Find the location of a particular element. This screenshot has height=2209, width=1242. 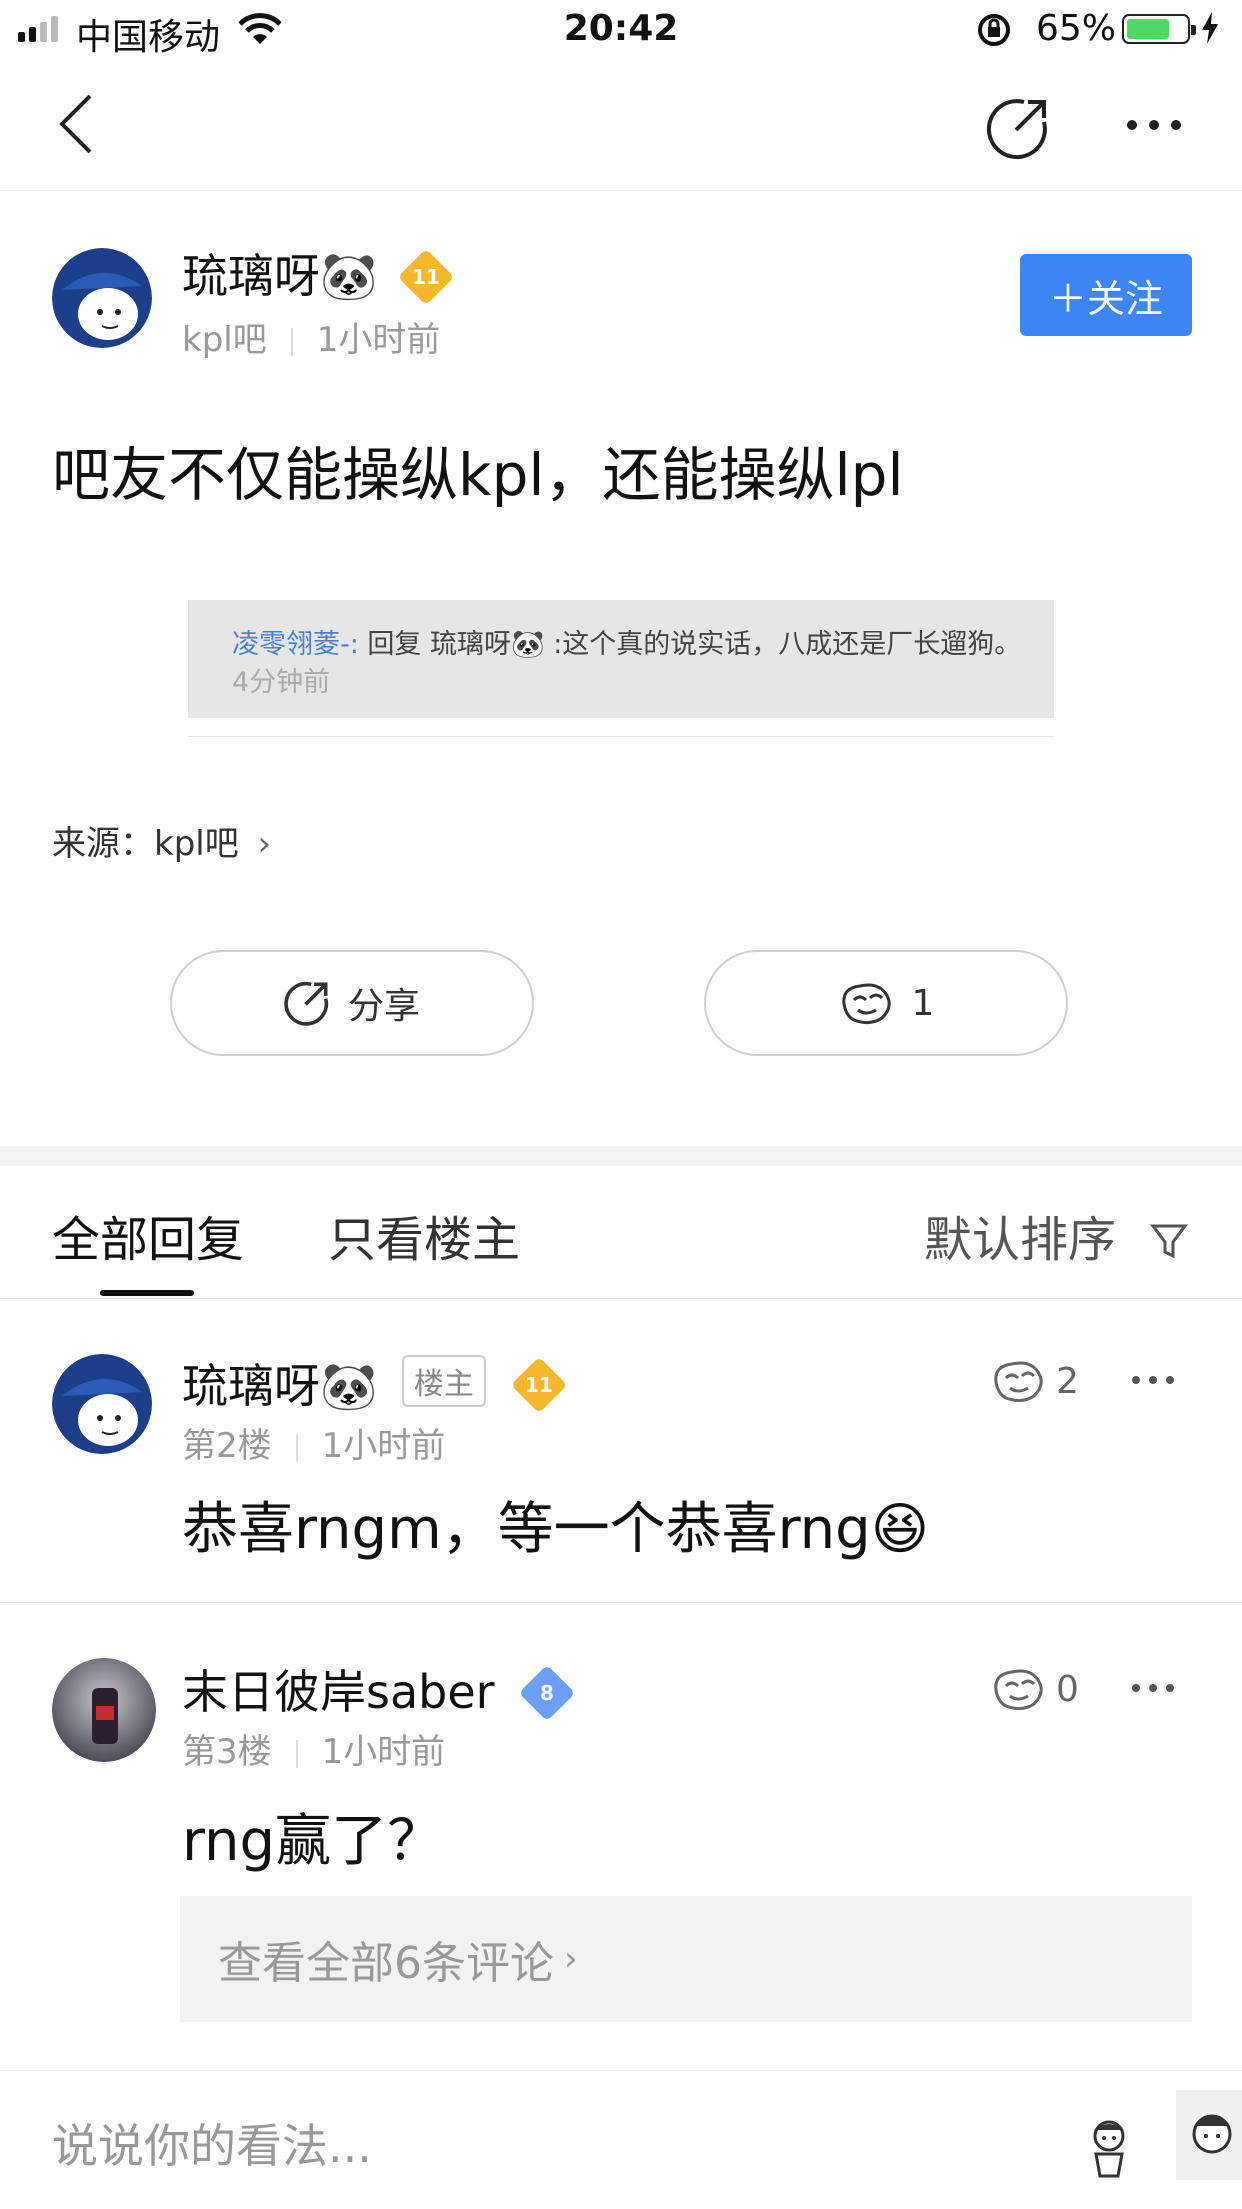

reply-like-count: 2 is located at coordinates (1067, 1381).